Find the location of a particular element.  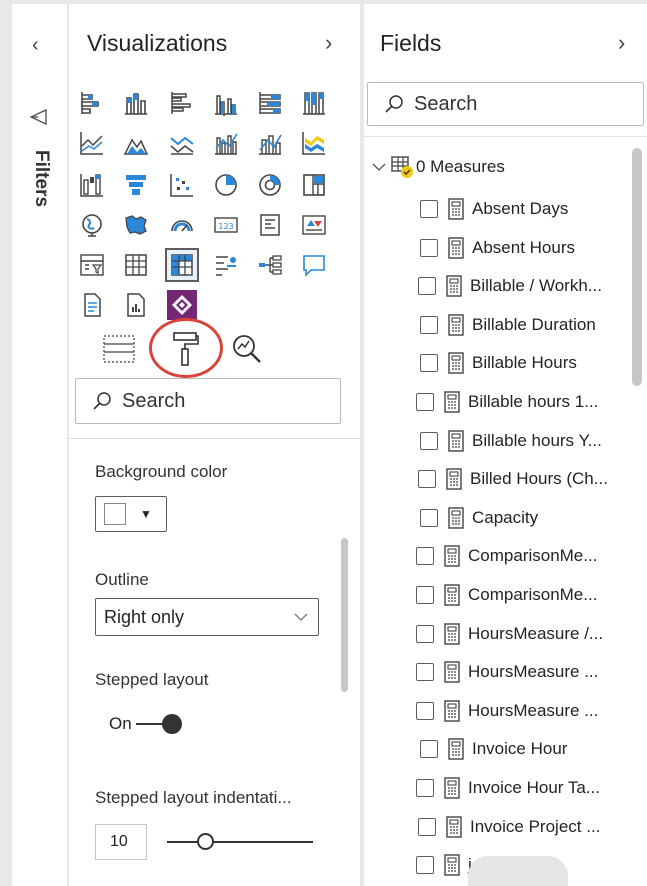

field-item: Billable Duration is located at coordinates (526, 325).